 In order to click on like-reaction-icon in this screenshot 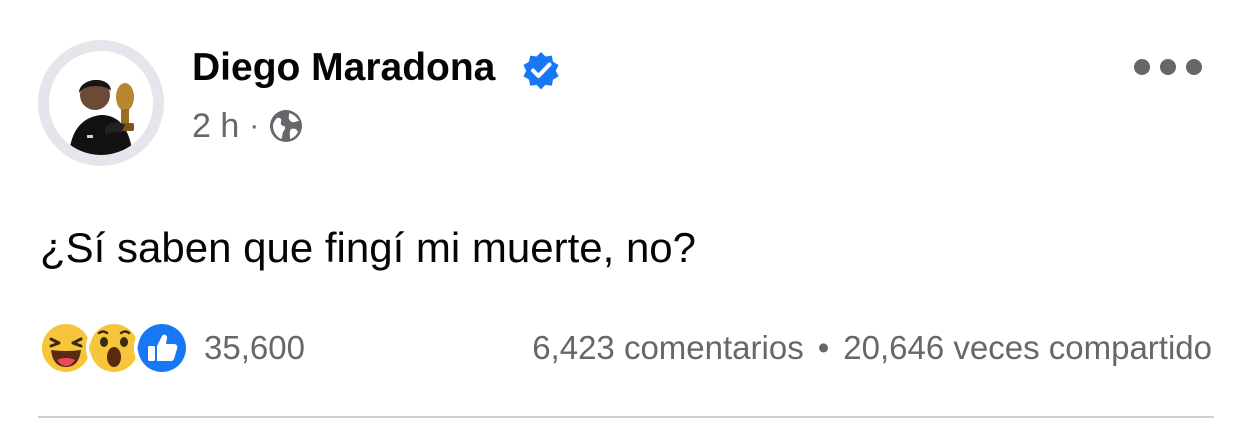, I will do `click(162, 348)`.